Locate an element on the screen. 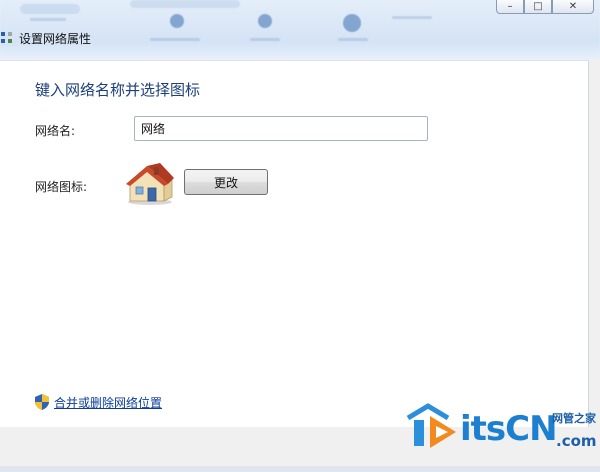 Image resolution: width=600 pixels, height=472 pixels. watermark-line1: 网管之家 is located at coordinates (574, 418).